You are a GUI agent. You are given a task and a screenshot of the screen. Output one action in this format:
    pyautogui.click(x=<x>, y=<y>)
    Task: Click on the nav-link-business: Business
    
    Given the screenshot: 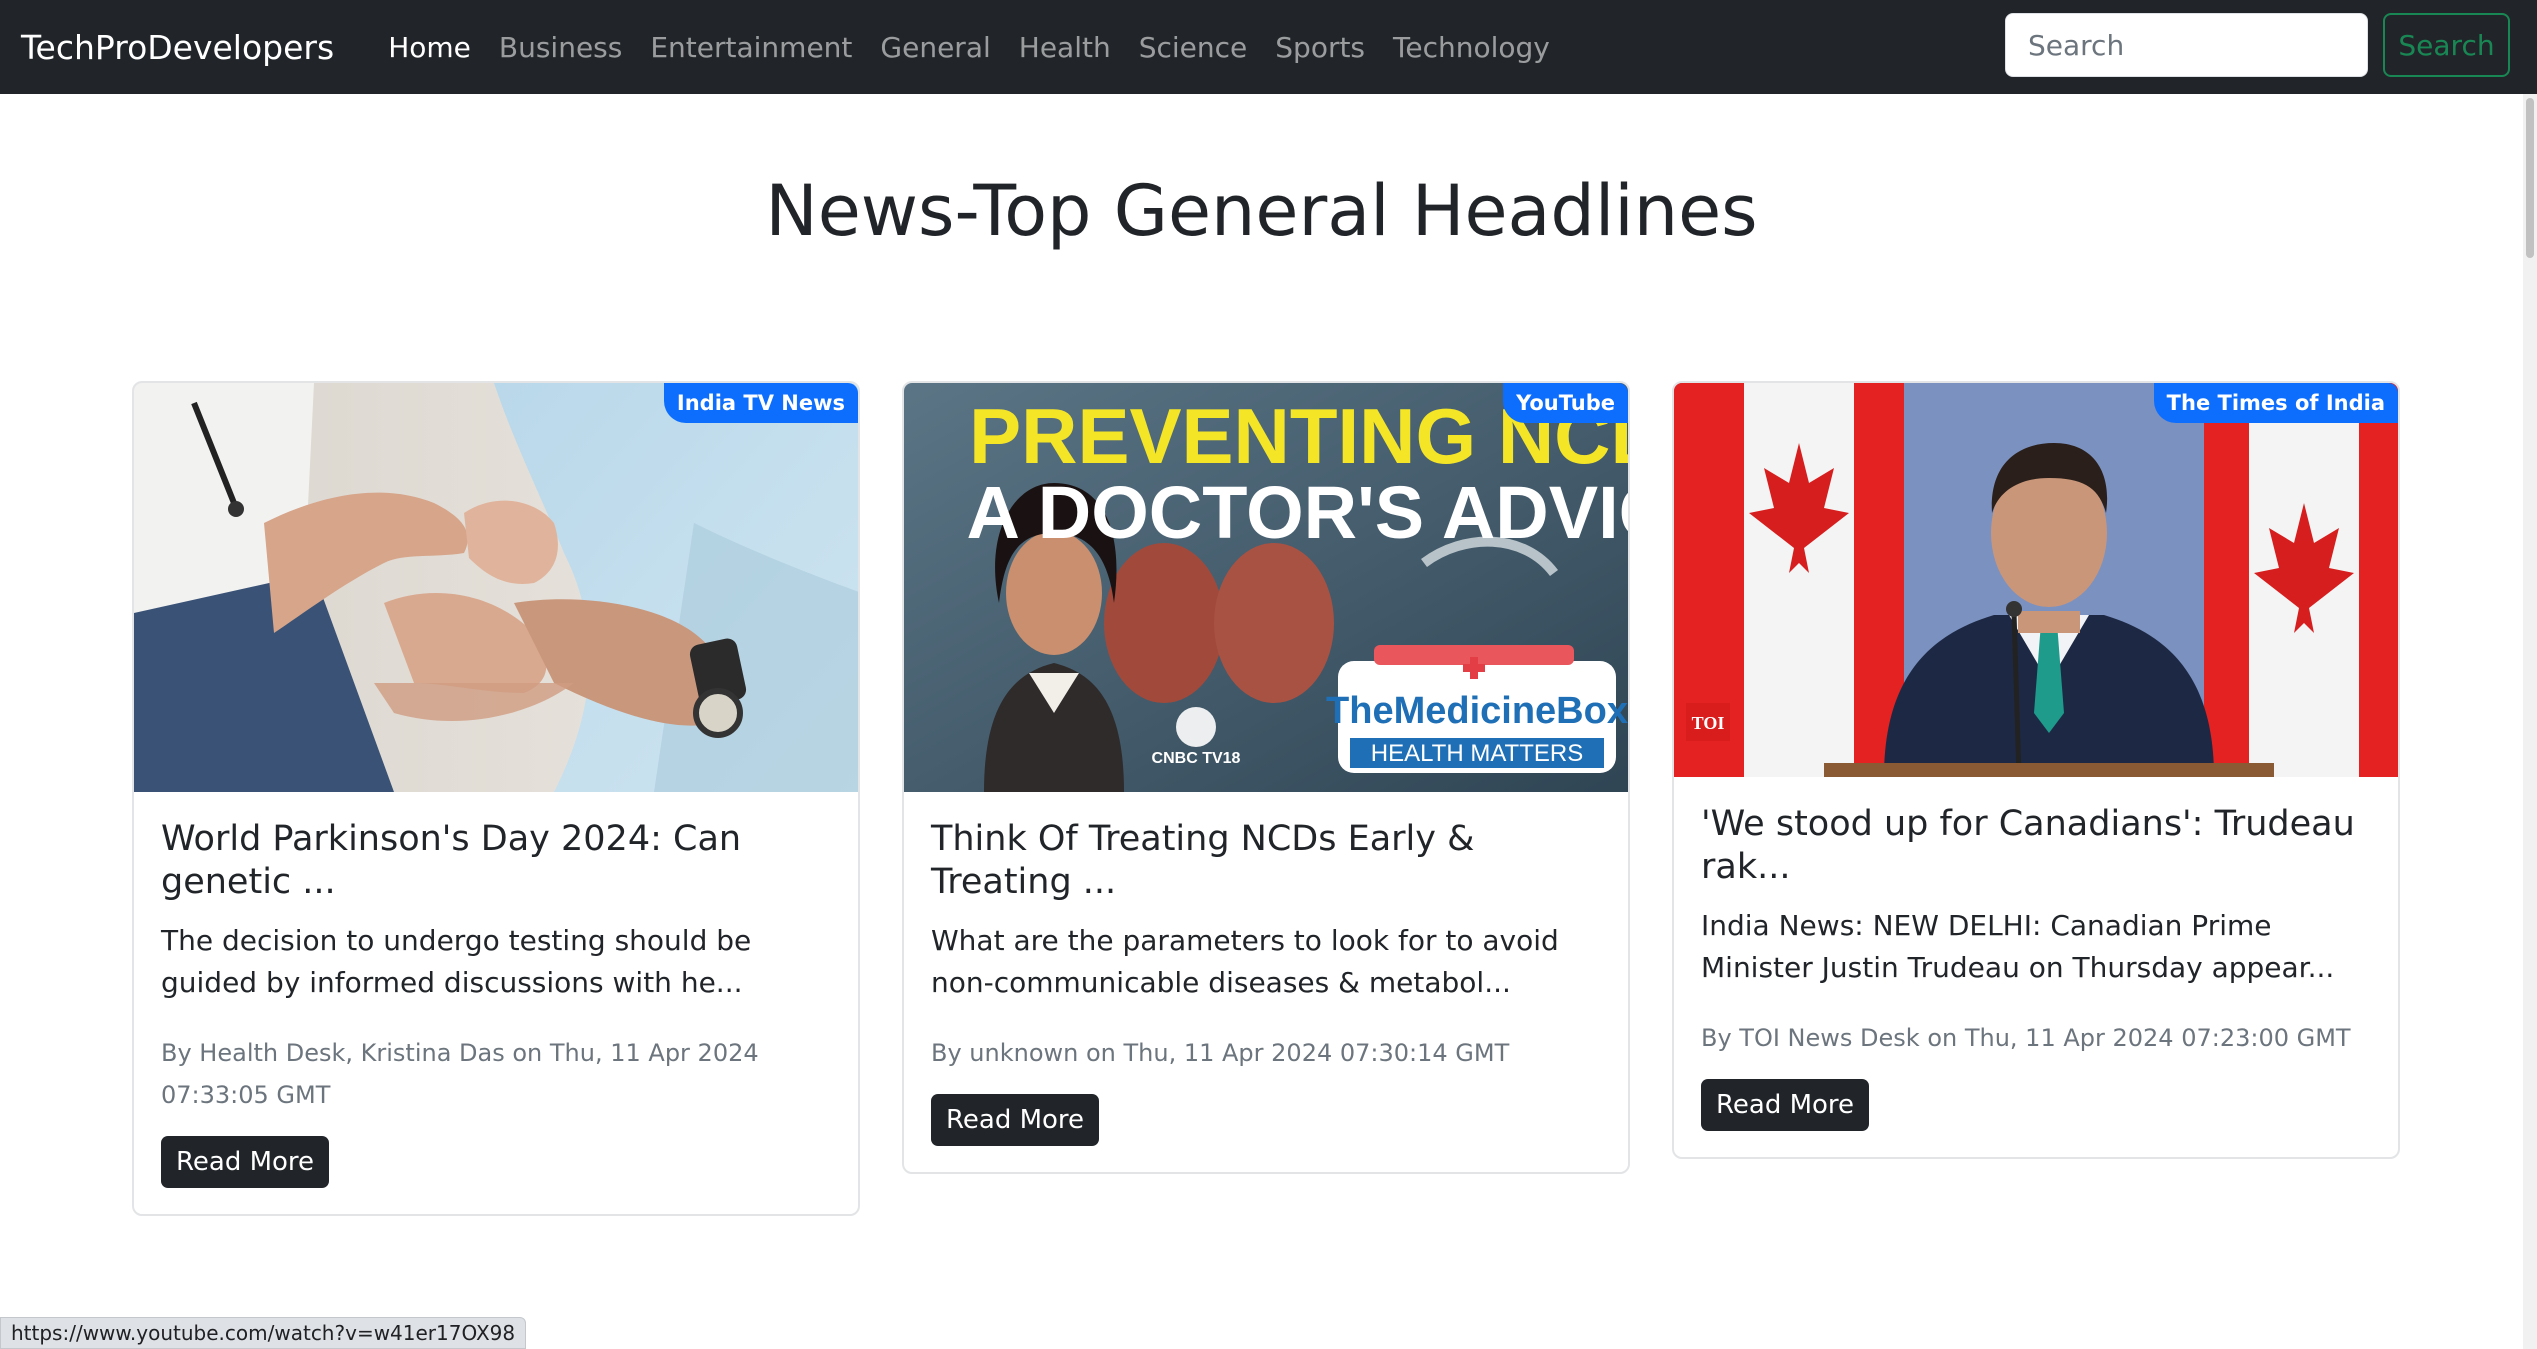 What is the action you would take?
    pyautogui.click(x=560, y=47)
    